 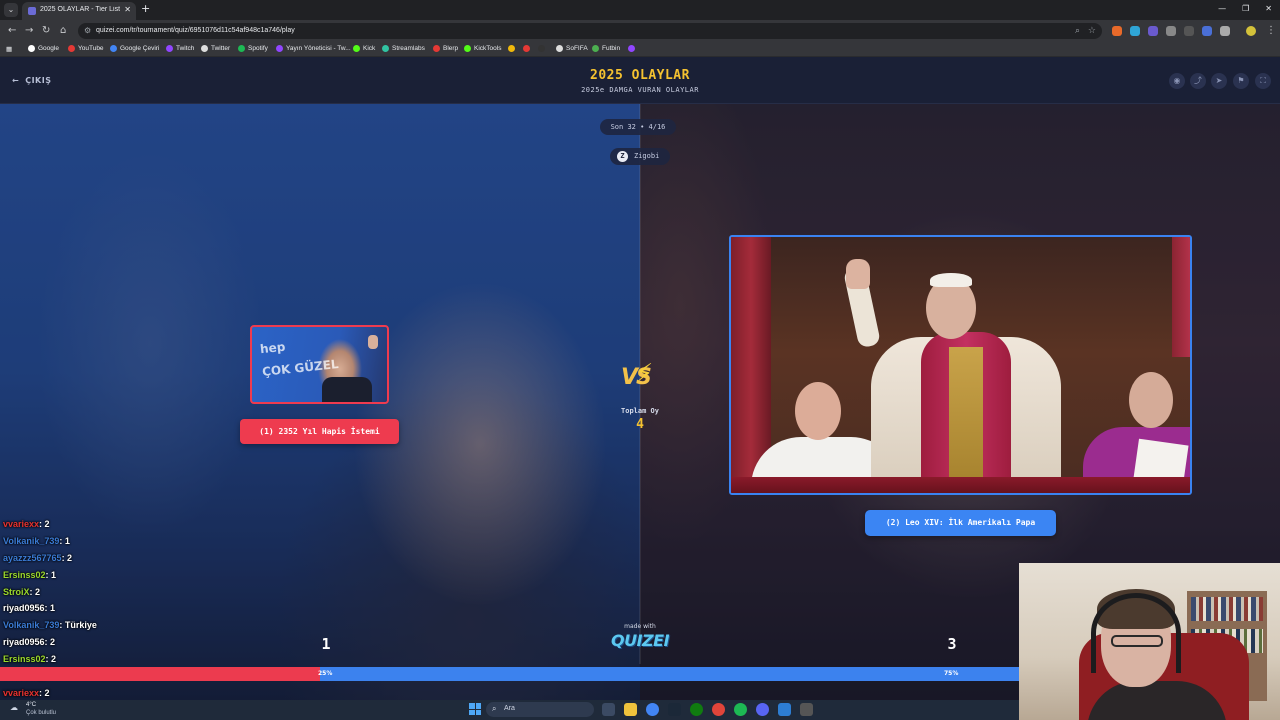 I want to click on total-votes-value: 4, so click(x=640, y=424).